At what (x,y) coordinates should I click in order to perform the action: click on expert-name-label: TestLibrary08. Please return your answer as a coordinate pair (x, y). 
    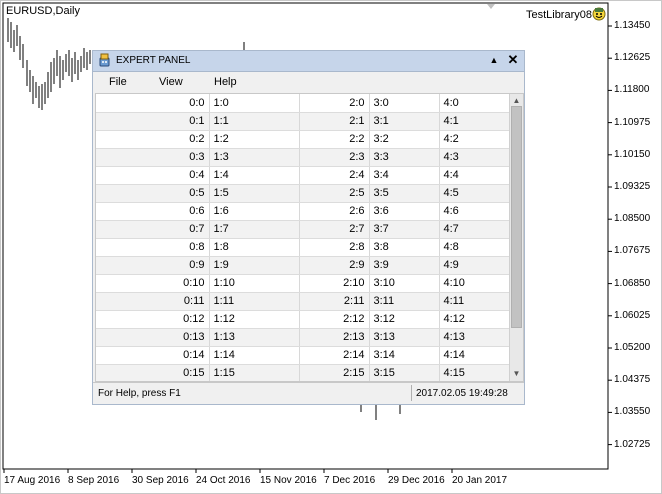
    Looking at the image, I should click on (558, 15).